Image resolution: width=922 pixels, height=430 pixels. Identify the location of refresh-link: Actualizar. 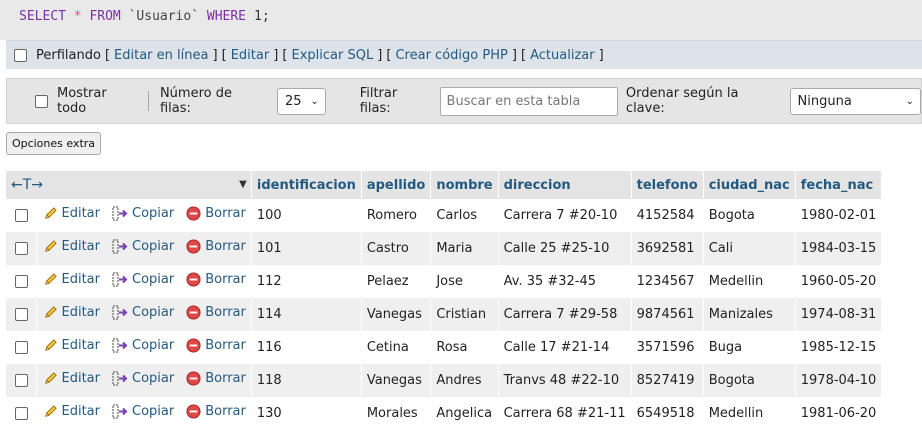
(562, 55).